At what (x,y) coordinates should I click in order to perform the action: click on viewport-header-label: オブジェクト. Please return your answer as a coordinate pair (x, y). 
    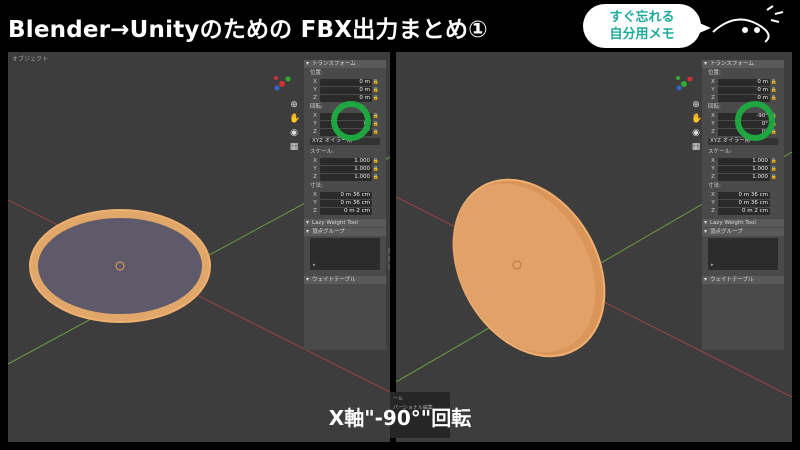
    Looking at the image, I should click on (30, 59).